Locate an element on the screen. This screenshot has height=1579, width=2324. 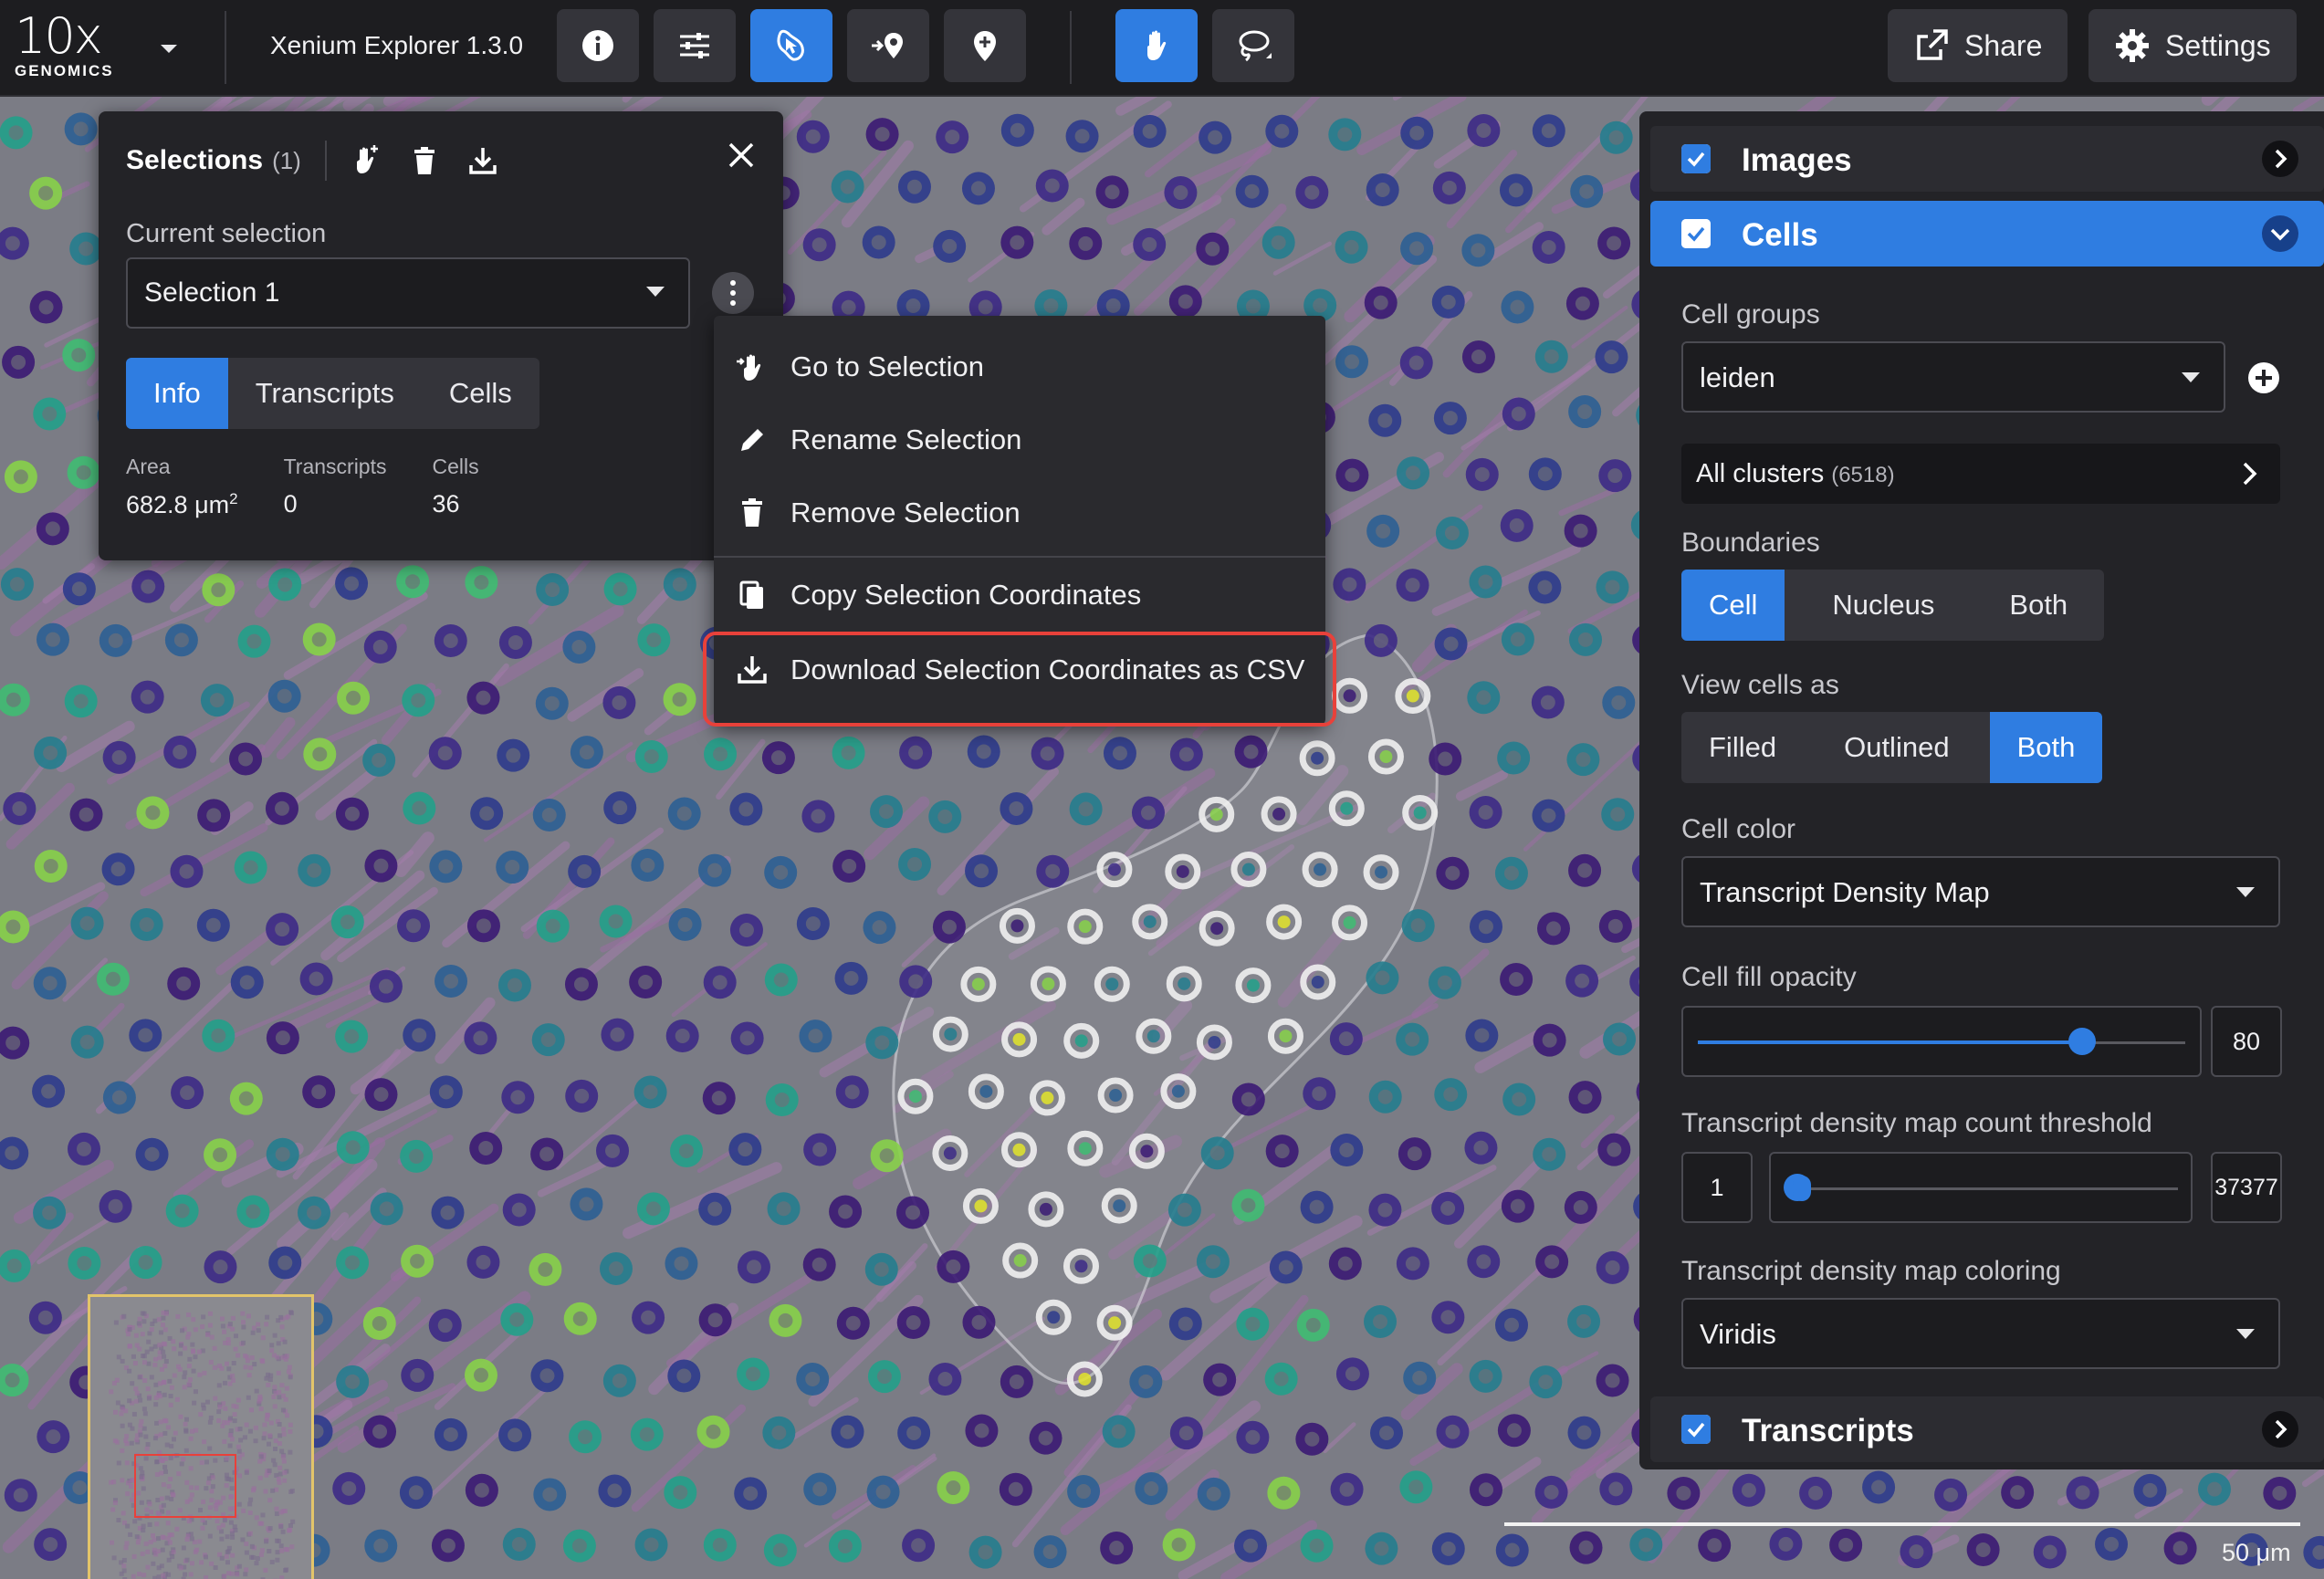
header-divider is located at coordinates (326, 161).